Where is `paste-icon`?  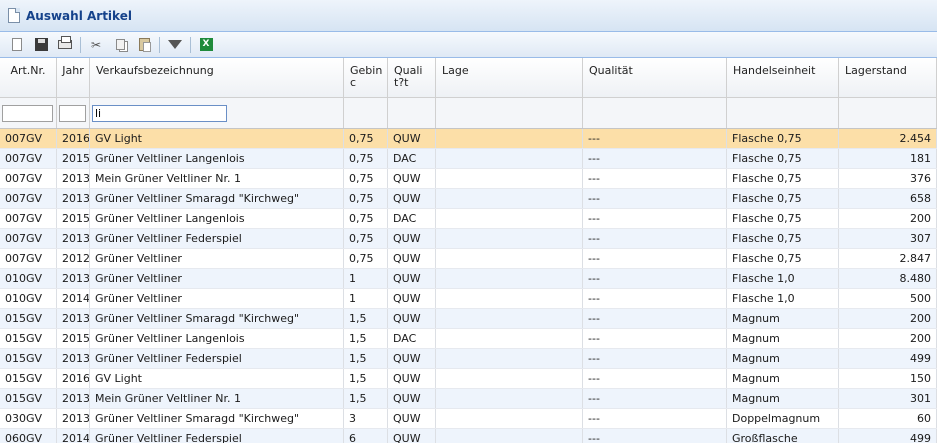 paste-icon is located at coordinates (144, 45).